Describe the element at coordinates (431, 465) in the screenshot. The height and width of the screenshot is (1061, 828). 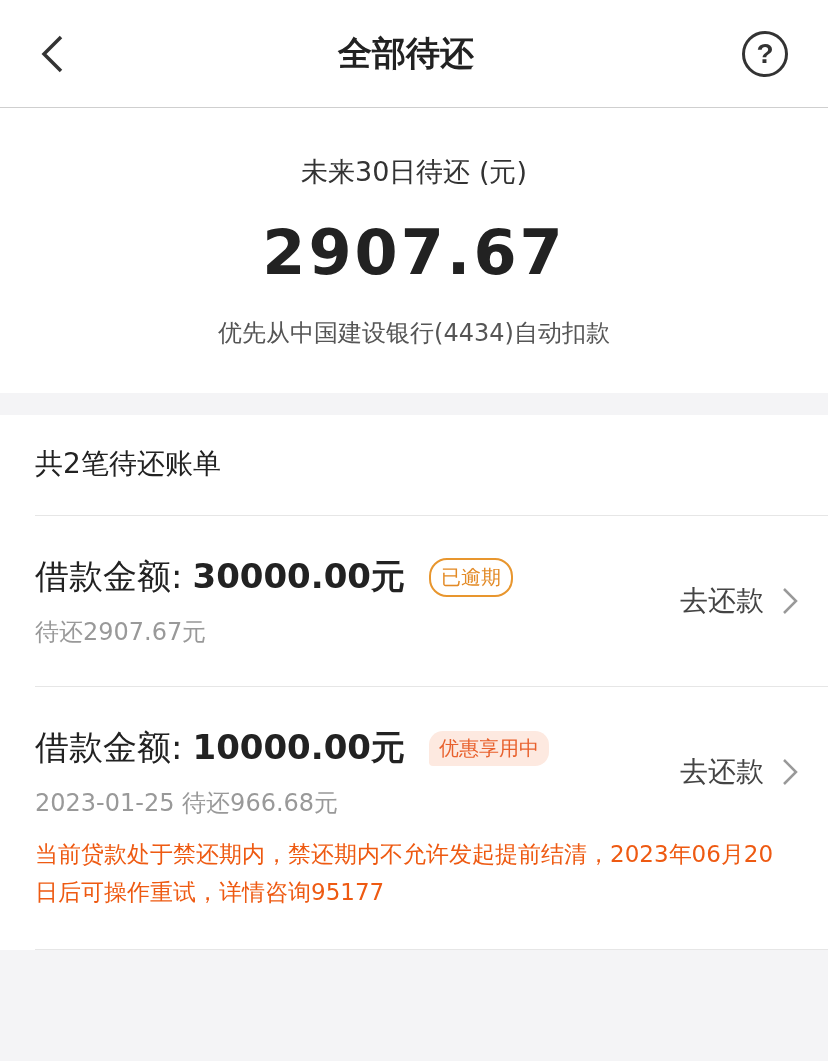
I see `list-title: 共2笔待还账单` at that location.